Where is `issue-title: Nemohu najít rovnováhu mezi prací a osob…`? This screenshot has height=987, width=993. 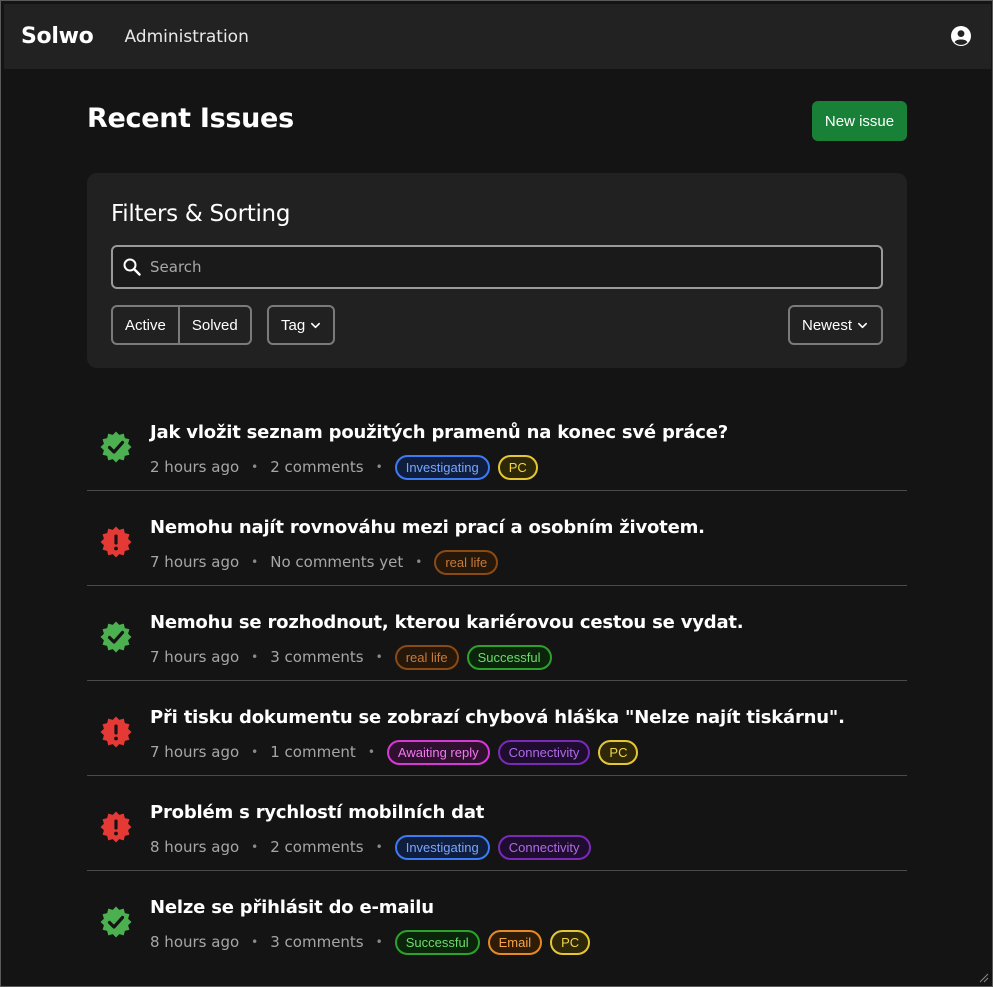 issue-title: Nemohu najít rovnováhu mezi prací a osob… is located at coordinates (427, 527).